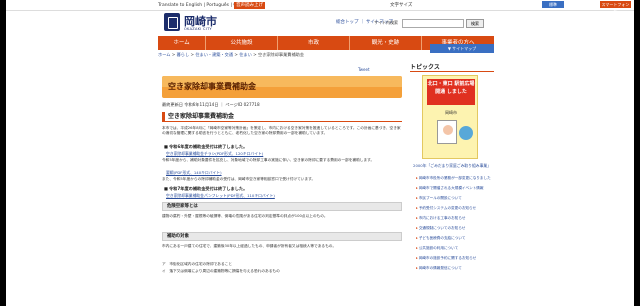  Describe the element at coordinates (182, 43) in the screenshot. I see `nav-home: ホーム` at that location.